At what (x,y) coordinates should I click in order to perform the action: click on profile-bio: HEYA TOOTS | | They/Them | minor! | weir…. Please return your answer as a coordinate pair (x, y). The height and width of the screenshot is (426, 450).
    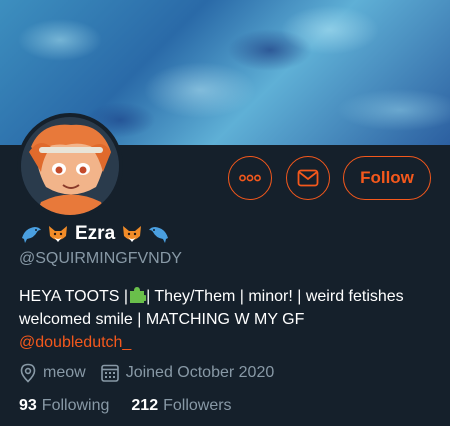
    Looking at the image, I should click on (226, 319).